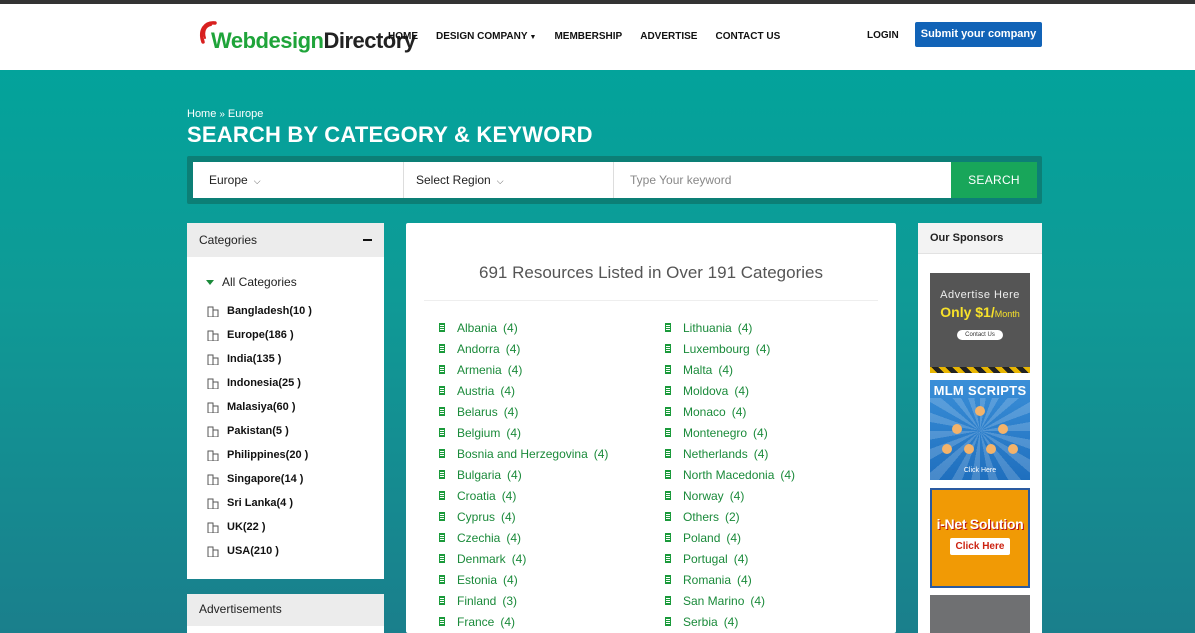 The height and width of the screenshot is (633, 1195). Describe the element at coordinates (730, 327) in the screenshot. I see `country-link: Lithuania (4)` at that location.